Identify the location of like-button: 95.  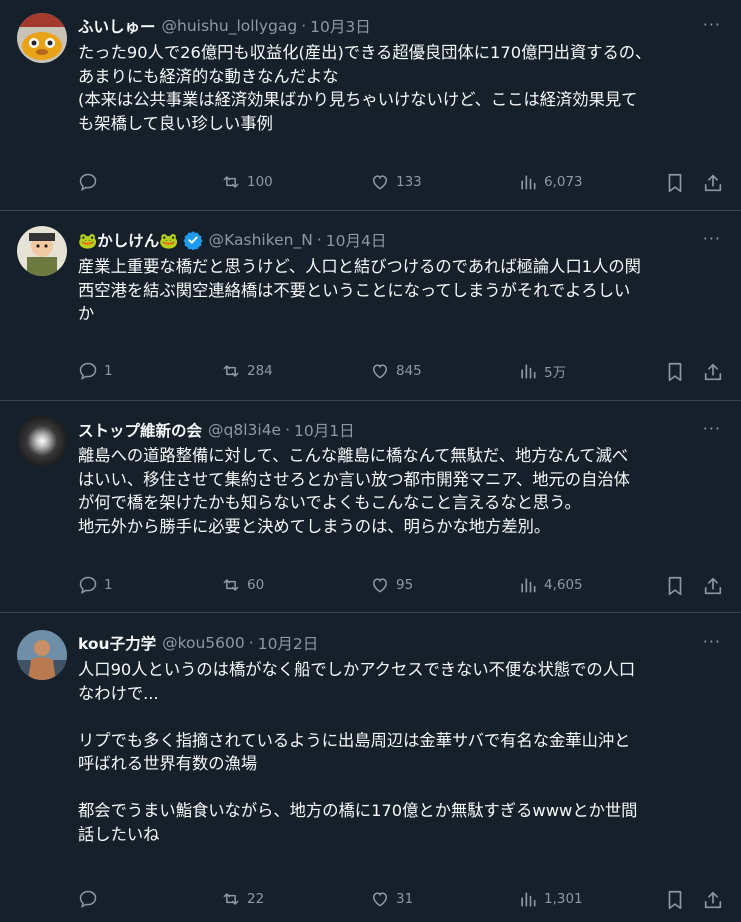
(391, 585).